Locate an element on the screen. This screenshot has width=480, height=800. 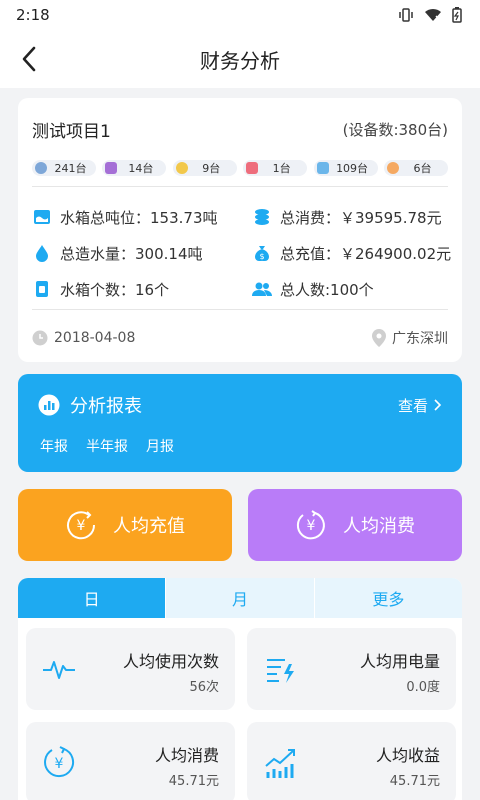
device-chip: 109台 is located at coordinates (345, 168).